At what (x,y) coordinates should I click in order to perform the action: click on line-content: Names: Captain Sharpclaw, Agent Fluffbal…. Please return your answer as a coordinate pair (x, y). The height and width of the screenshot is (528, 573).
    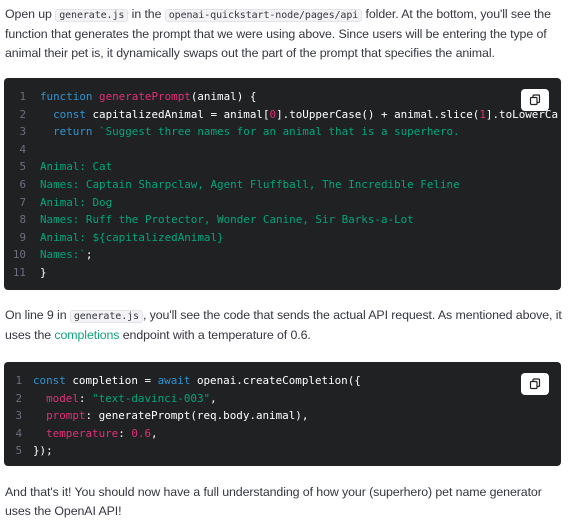
    Looking at the image, I should click on (250, 185).